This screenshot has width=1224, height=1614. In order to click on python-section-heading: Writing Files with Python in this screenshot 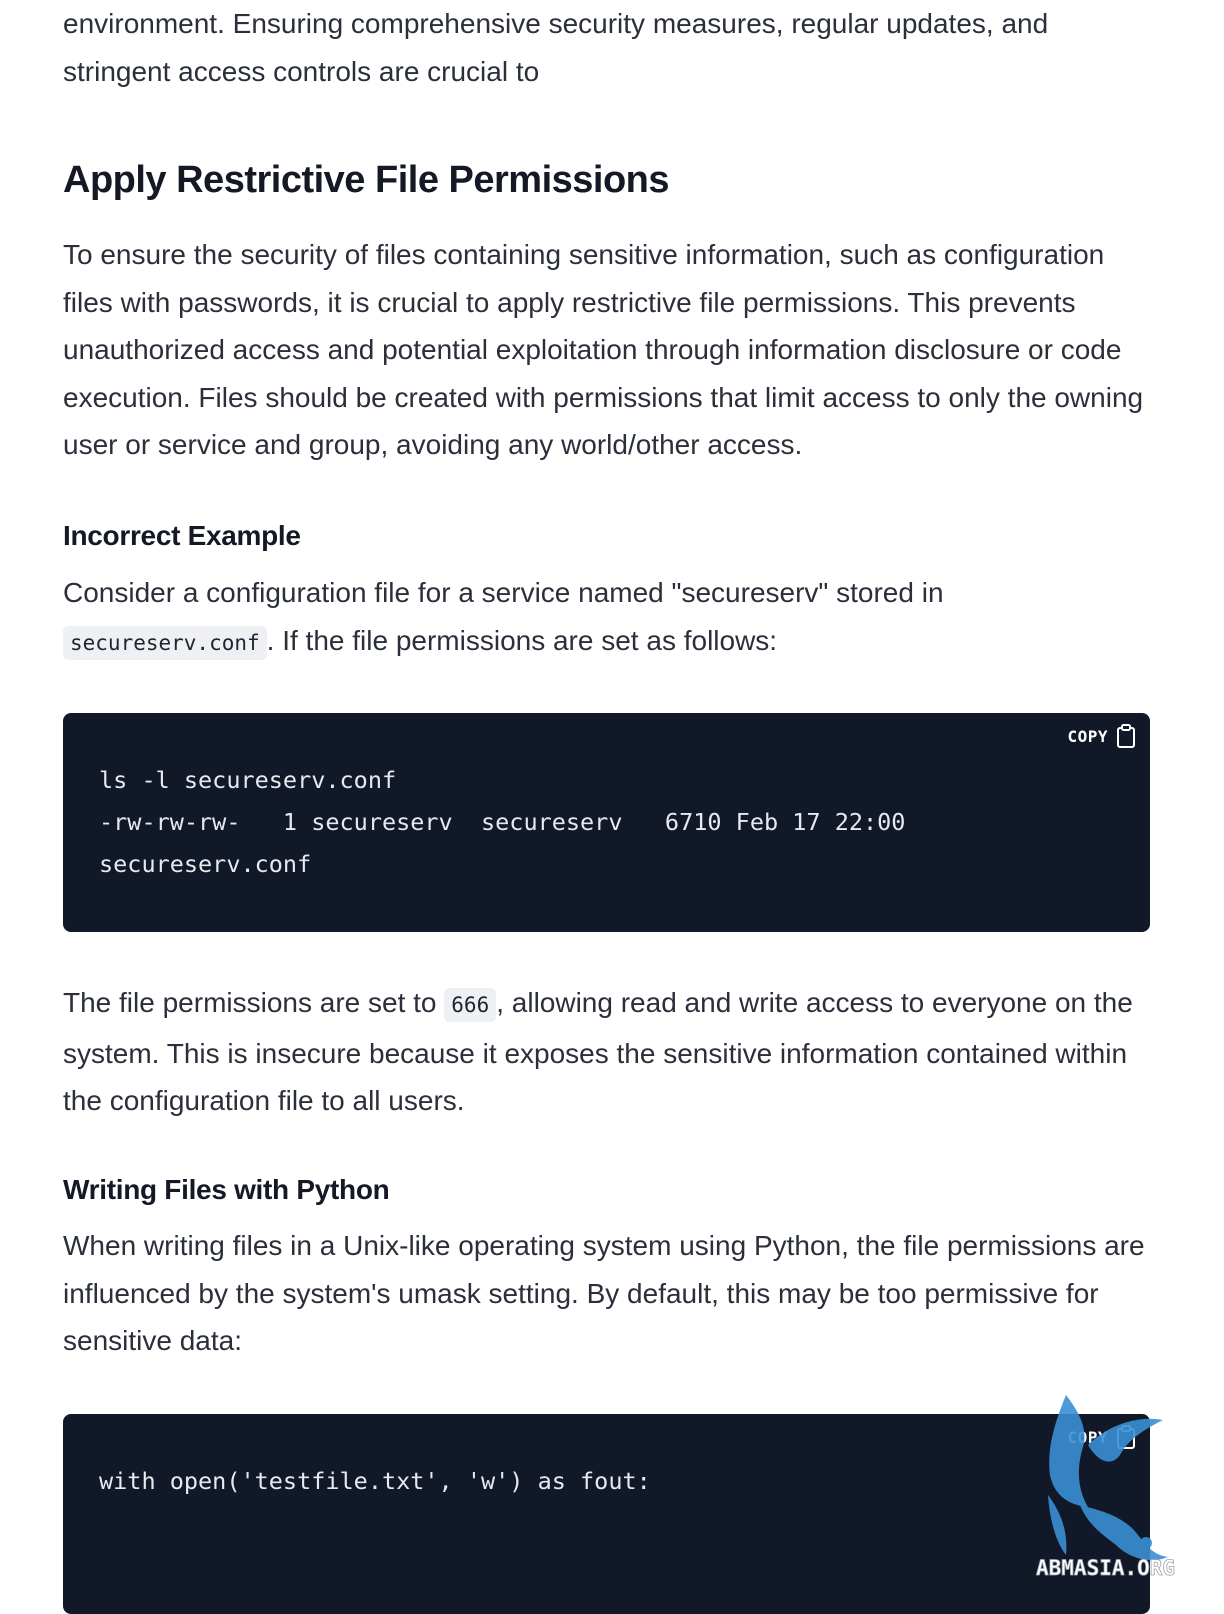, I will do `click(226, 1189)`.